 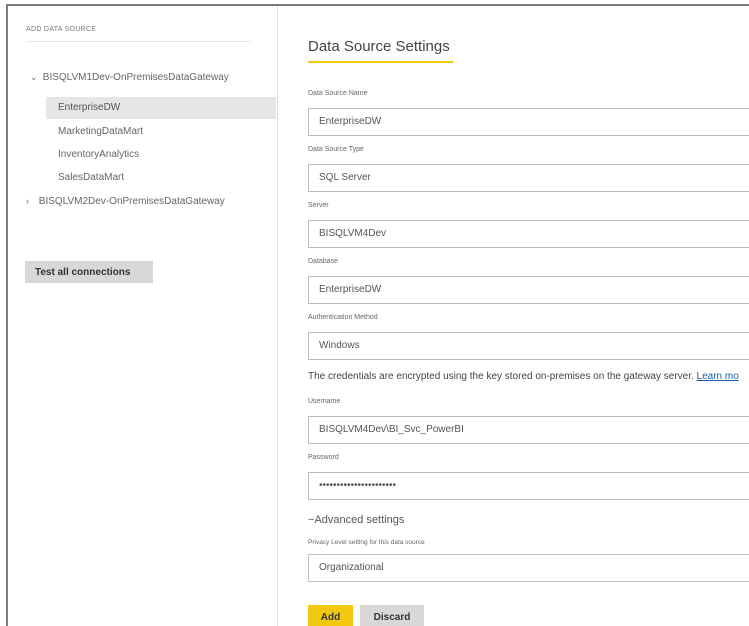 What do you see at coordinates (318, 205) in the screenshot?
I see `server-label: Server` at bounding box center [318, 205].